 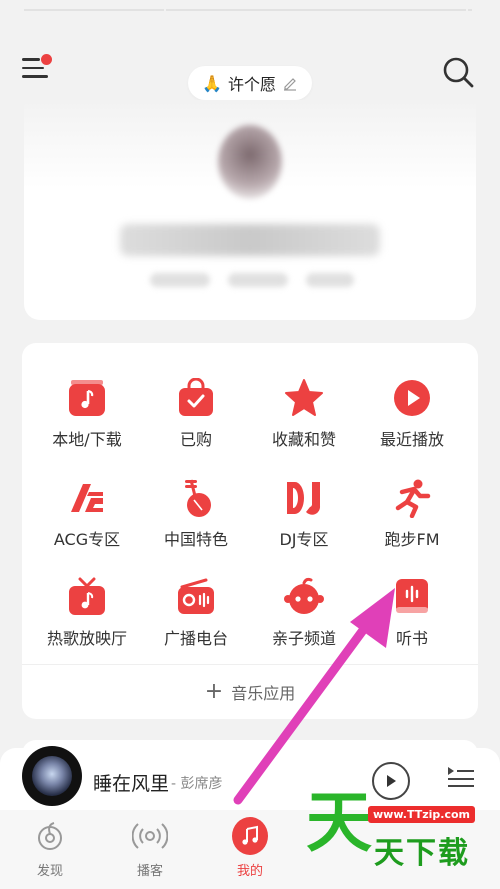 What do you see at coordinates (87, 428) in the screenshot?
I see `grid-item-local-download: 本地/下载` at bounding box center [87, 428].